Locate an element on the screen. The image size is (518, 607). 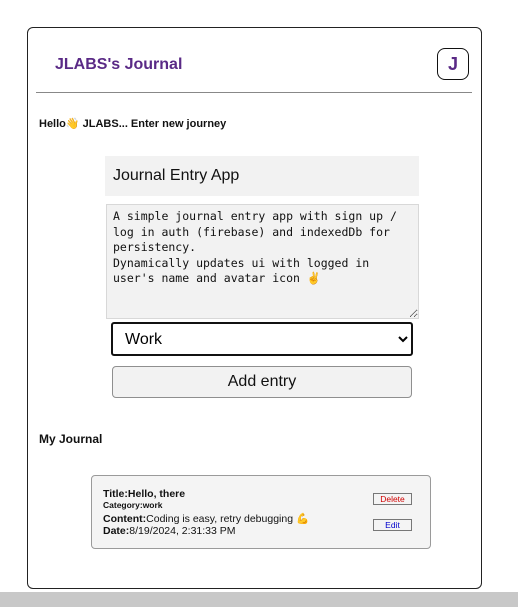
title-input is located at coordinates (262, 176).